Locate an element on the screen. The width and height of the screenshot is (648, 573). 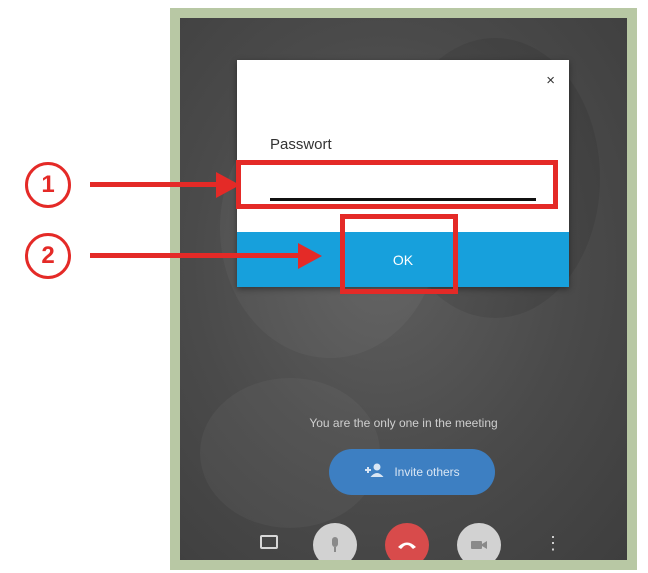
hang-up-icon is located at coordinates (407, 545).